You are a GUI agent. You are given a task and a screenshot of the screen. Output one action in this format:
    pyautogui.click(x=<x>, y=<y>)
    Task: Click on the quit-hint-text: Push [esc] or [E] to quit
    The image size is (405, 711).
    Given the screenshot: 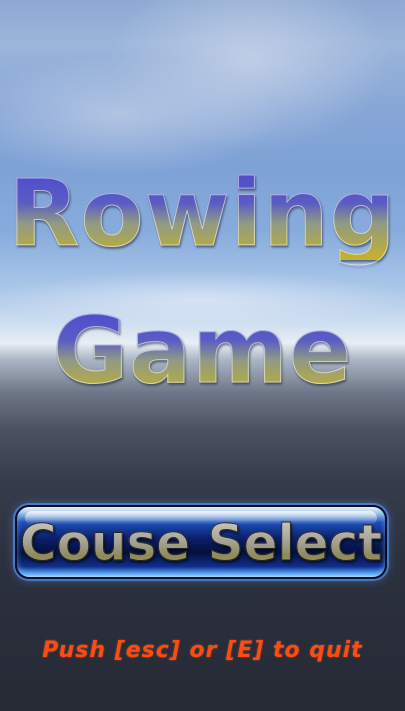 What is the action you would take?
    pyautogui.click(x=202, y=650)
    